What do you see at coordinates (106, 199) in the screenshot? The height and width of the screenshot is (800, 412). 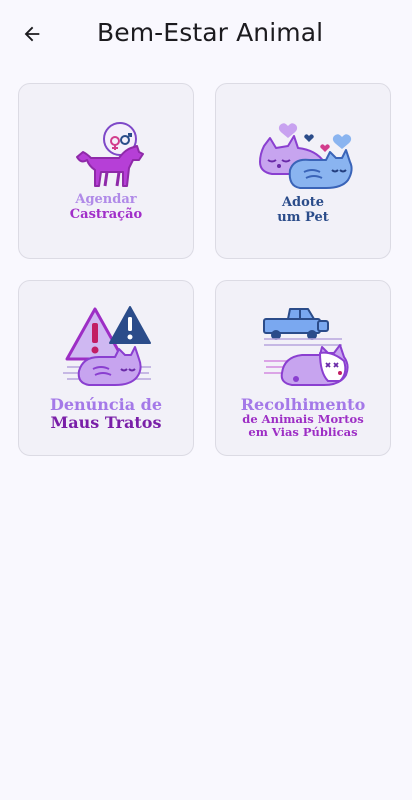 I see `card-label-line1: Agendar` at bounding box center [106, 199].